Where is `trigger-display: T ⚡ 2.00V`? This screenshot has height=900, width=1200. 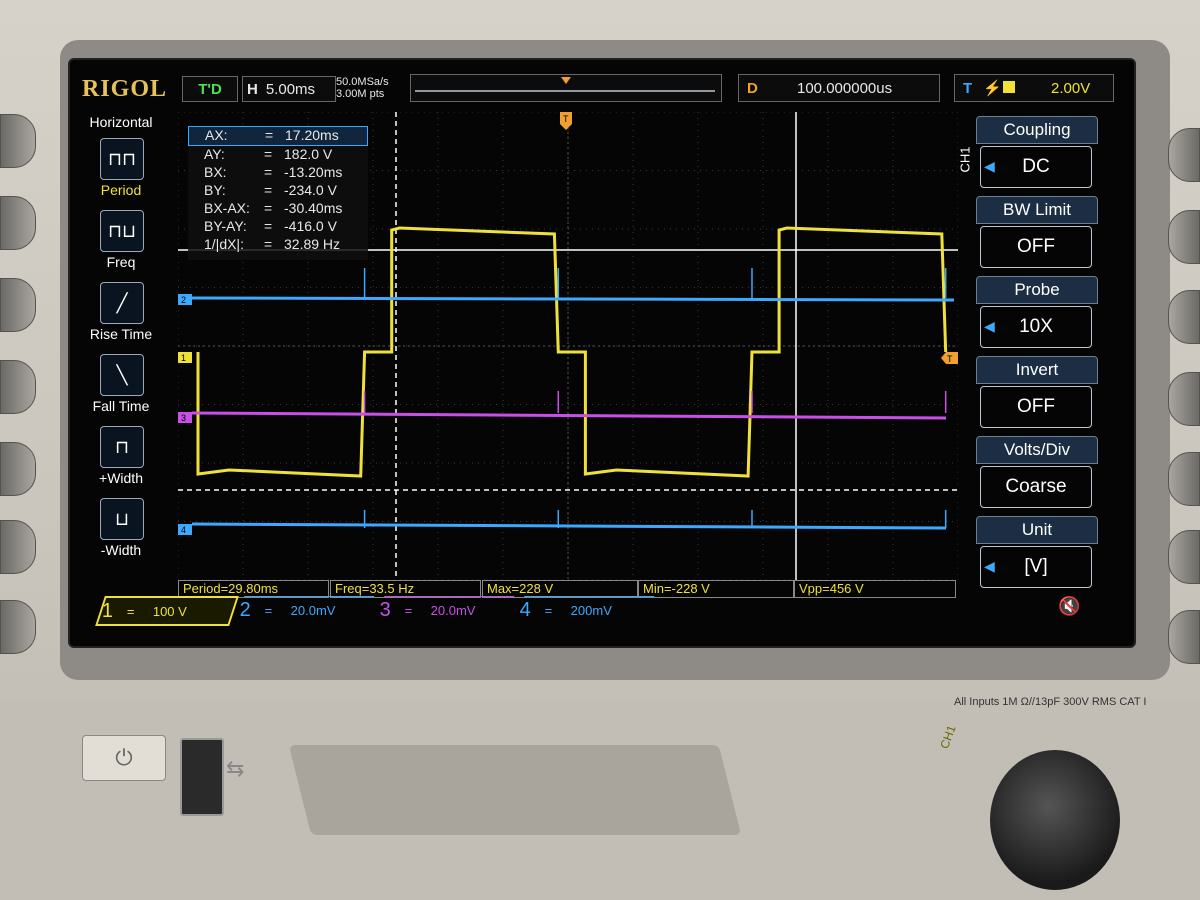 trigger-display: T ⚡ 2.00V is located at coordinates (1034, 88).